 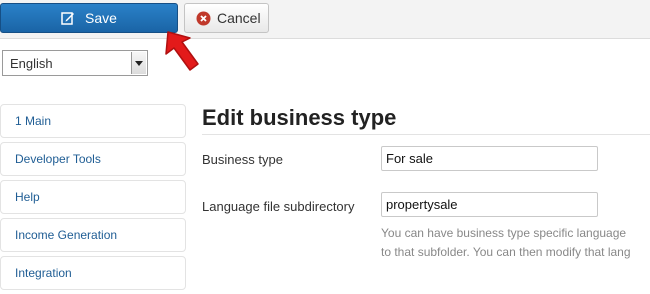 I want to click on sidebar-item-label: 1 Main, so click(x=33, y=121).